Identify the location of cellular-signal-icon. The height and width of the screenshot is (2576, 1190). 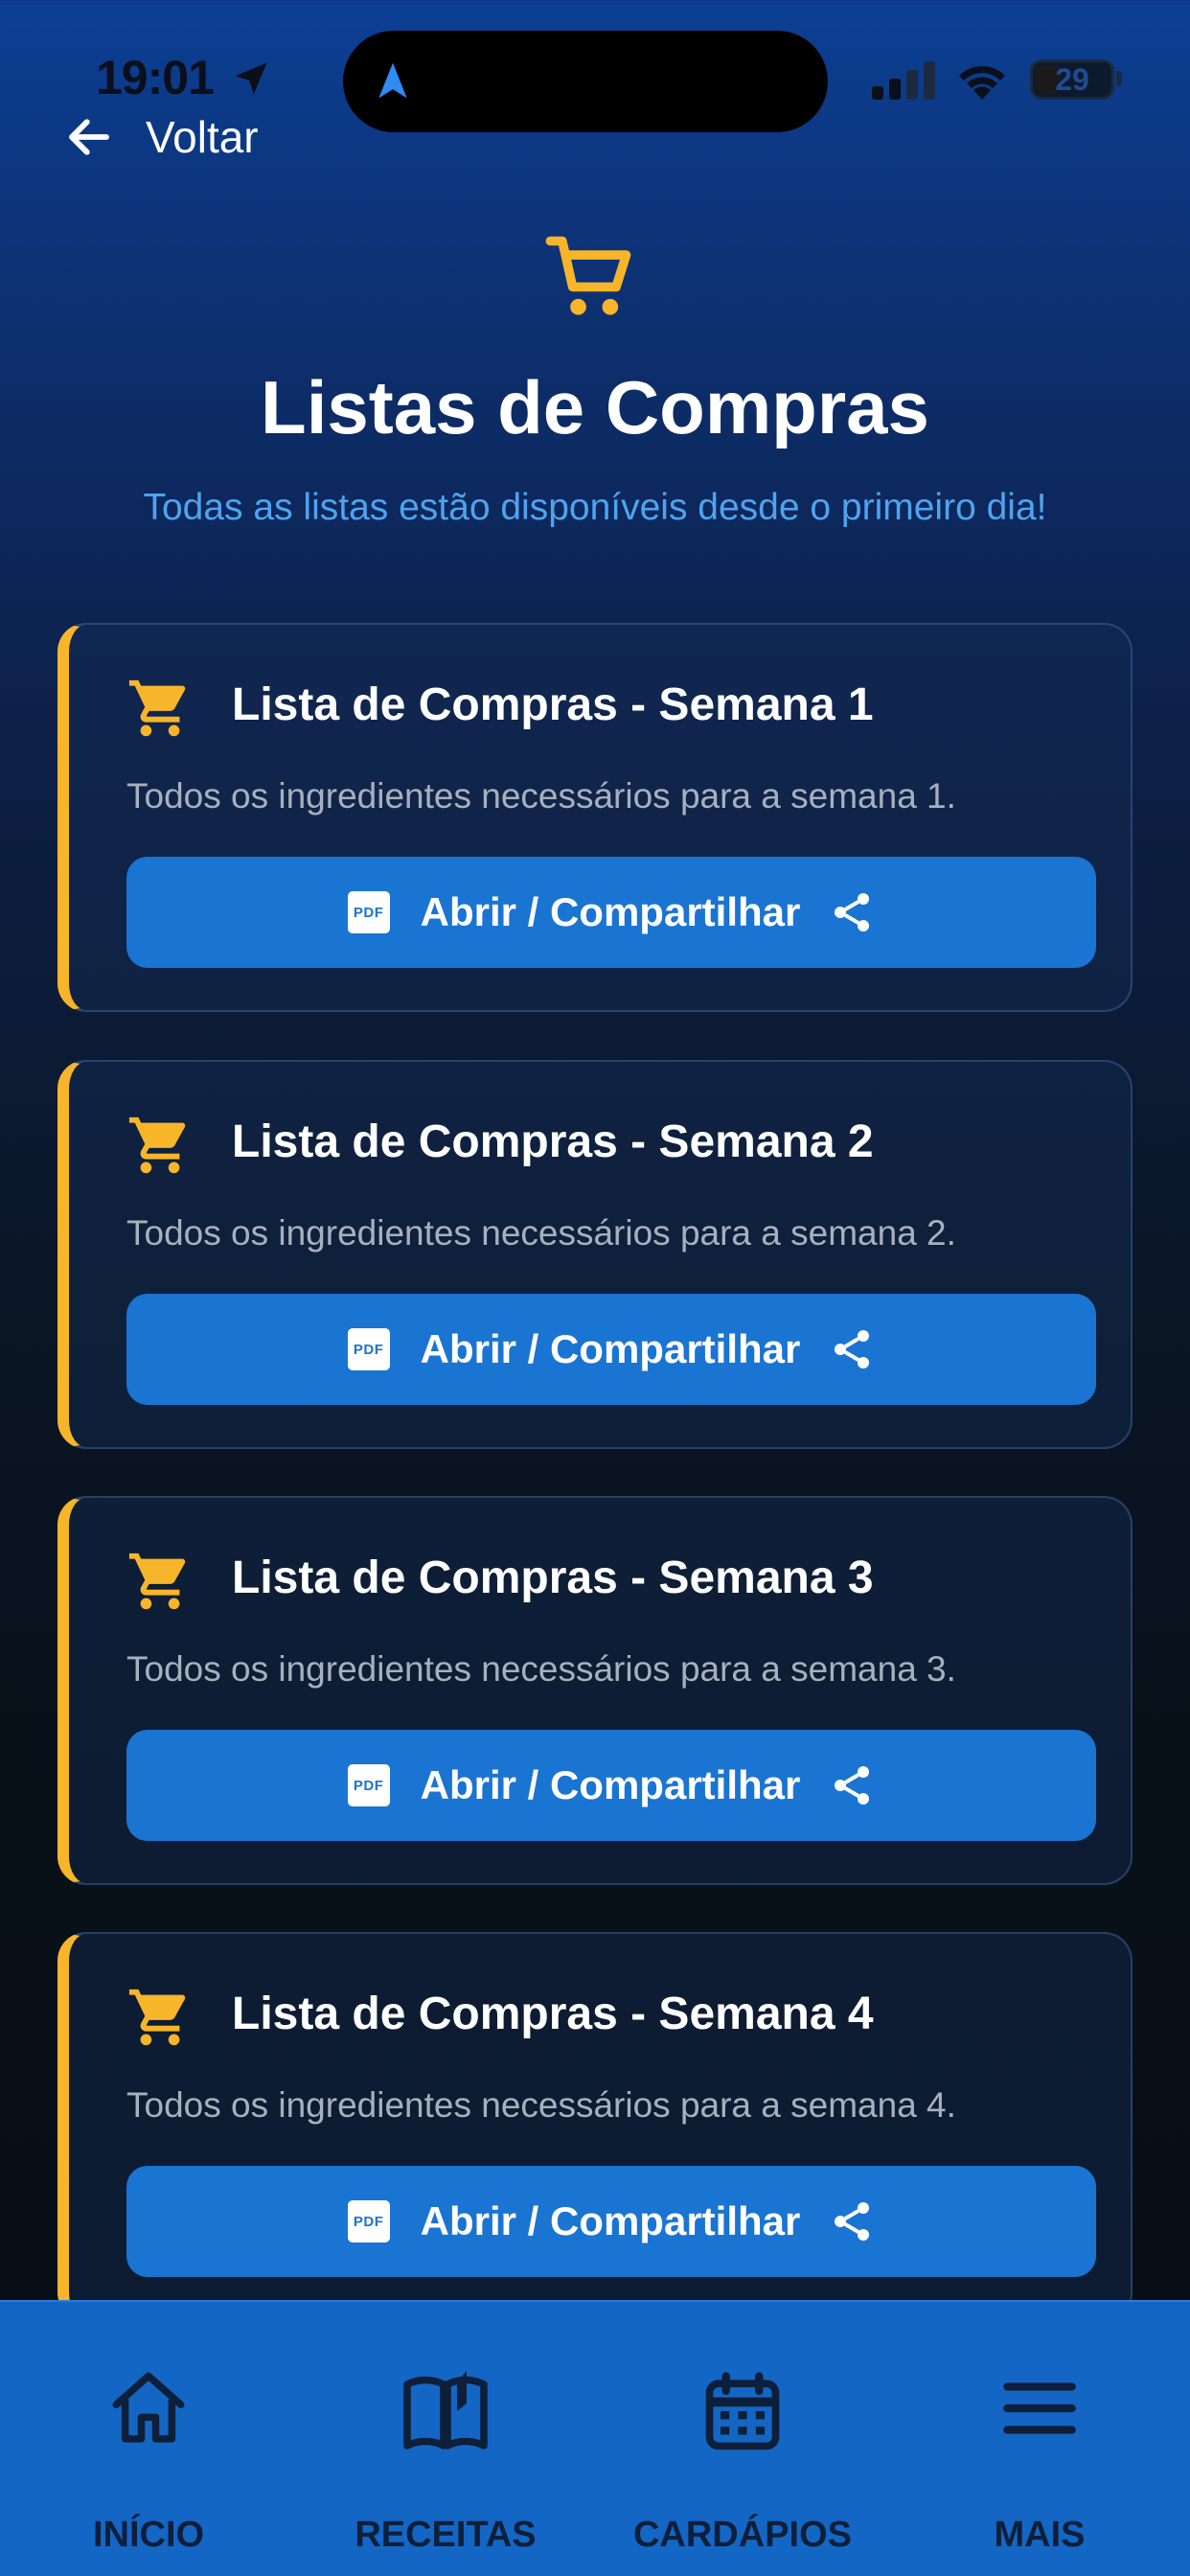
(904, 80).